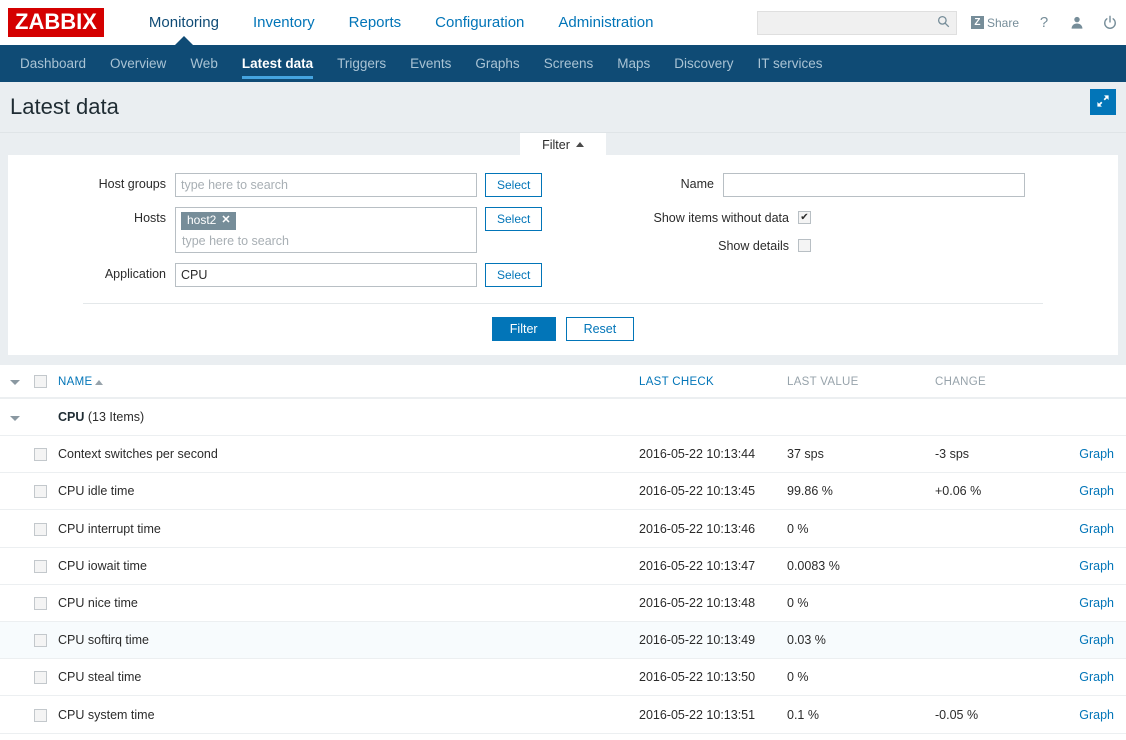  I want to click on subnav-item-dashboard: Dashboard, so click(53, 63).